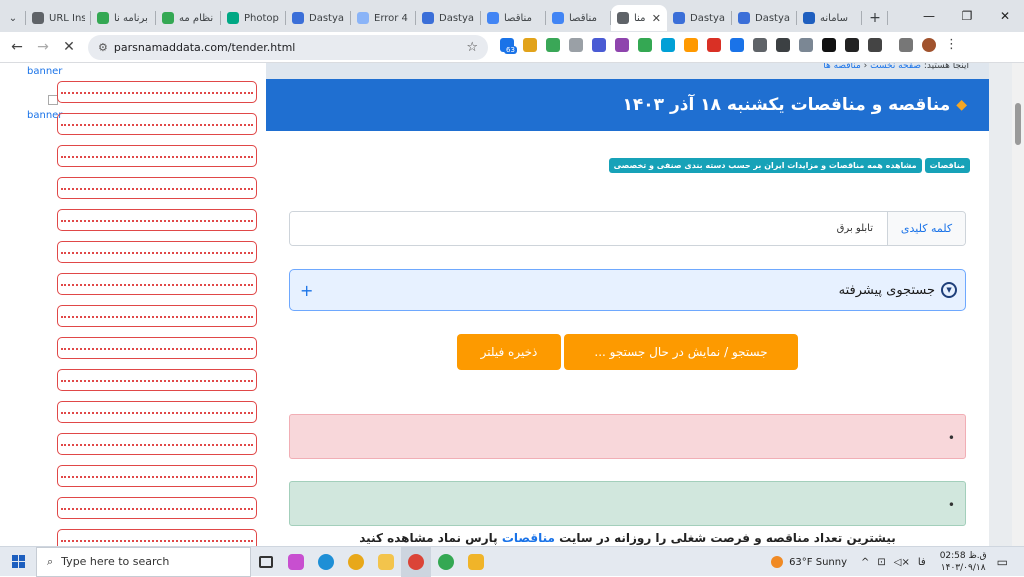 This screenshot has width=1024, height=577. I want to click on puzzle-icon, so click(875, 45).